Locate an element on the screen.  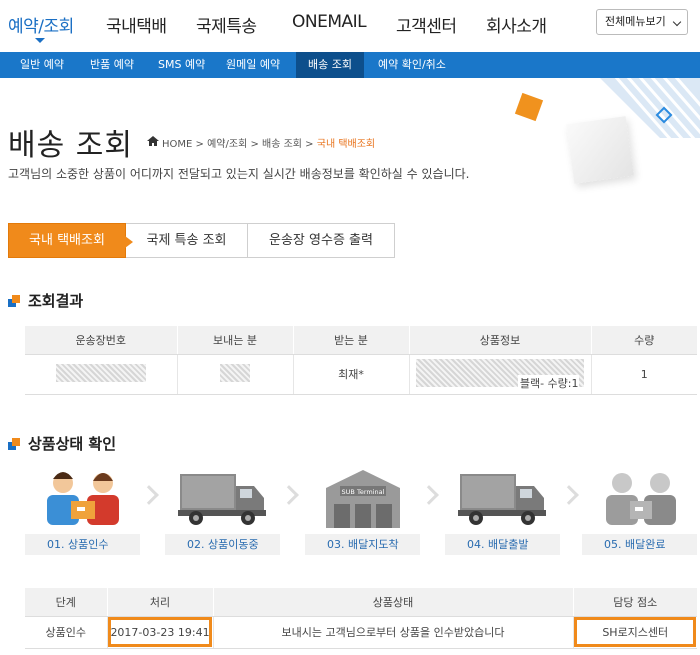
breadcrumb: HOME > 예약/조회 > 배송 조회 > 국내 택배조회 is located at coordinates (269, 144).